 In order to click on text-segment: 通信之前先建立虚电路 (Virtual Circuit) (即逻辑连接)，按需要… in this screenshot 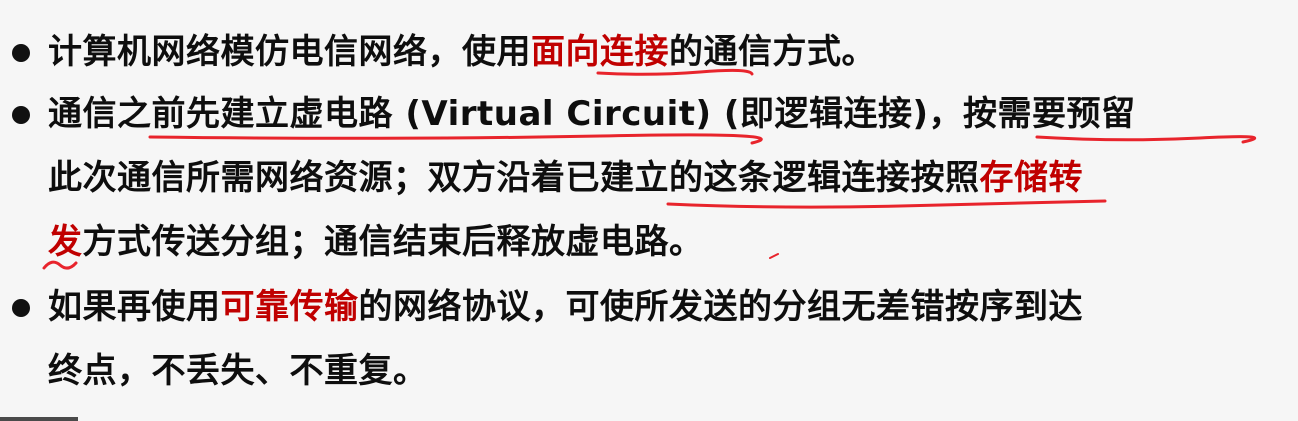, I will do `click(592, 114)`.